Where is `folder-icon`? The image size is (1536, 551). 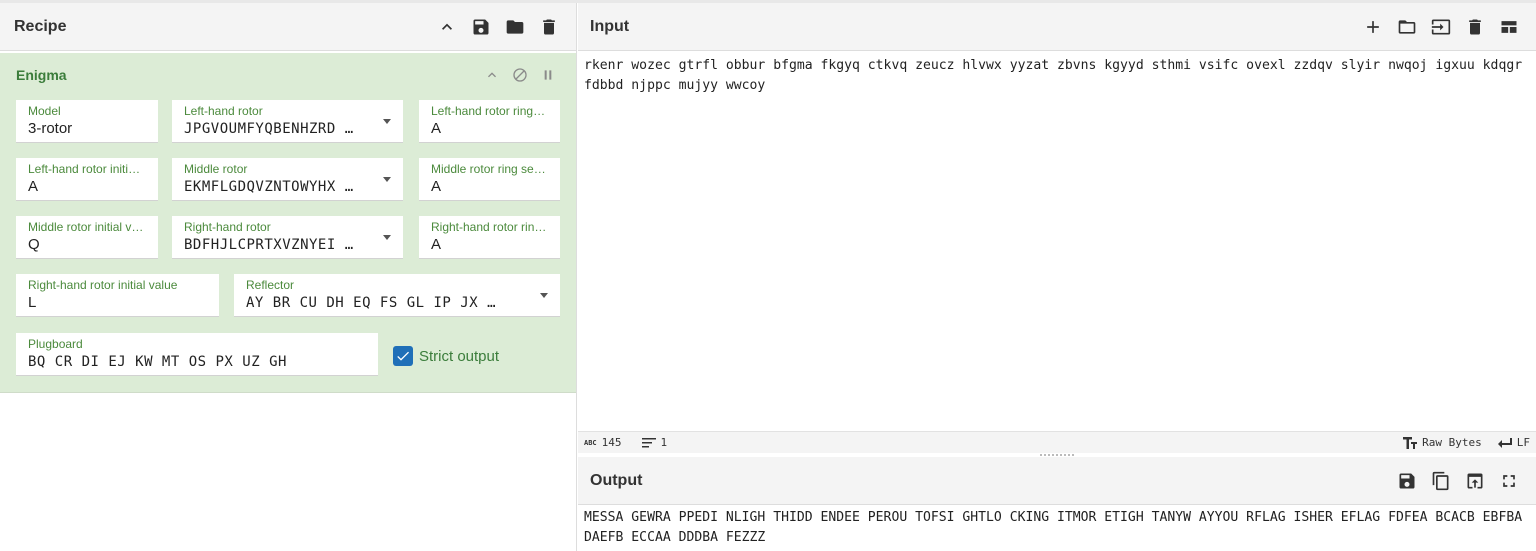 folder-icon is located at coordinates (515, 26).